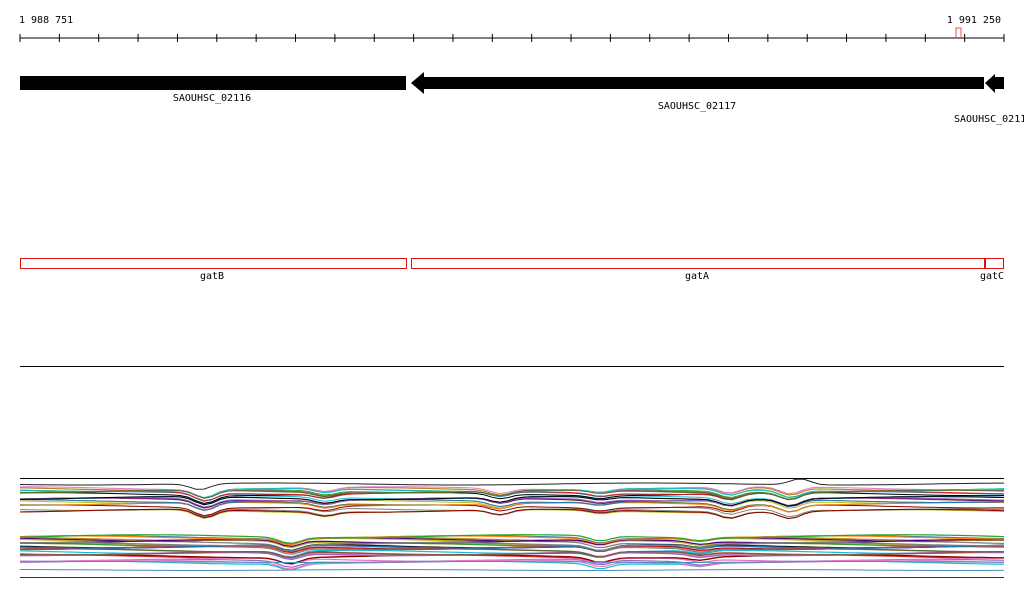 The width and height of the screenshot is (1024, 611). What do you see at coordinates (46, 20) in the screenshot?
I see `ruler-start-label: 1 988 751` at bounding box center [46, 20].